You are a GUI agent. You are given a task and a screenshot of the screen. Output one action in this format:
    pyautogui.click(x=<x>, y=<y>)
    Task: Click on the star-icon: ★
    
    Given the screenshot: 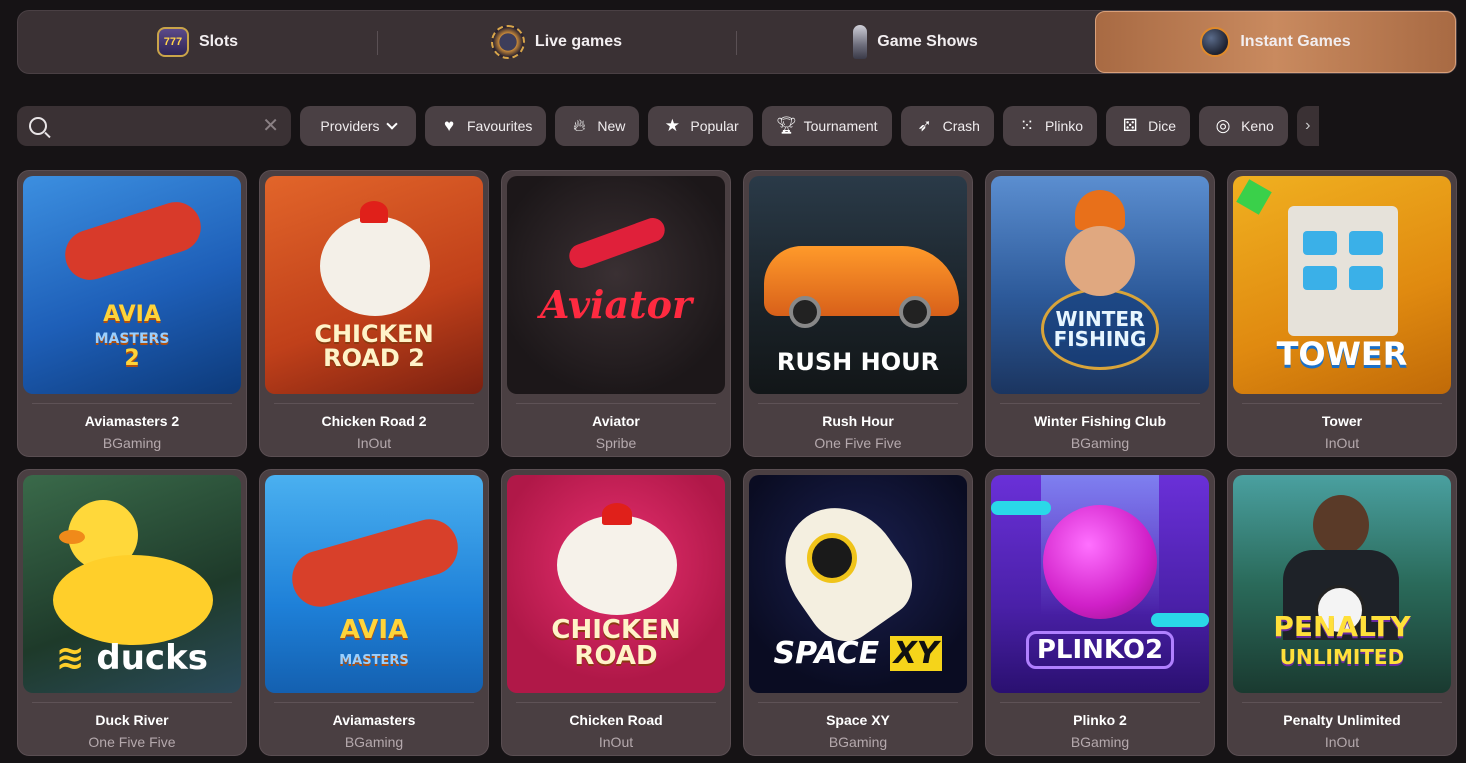 What is the action you would take?
    pyautogui.click(x=672, y=125)
    